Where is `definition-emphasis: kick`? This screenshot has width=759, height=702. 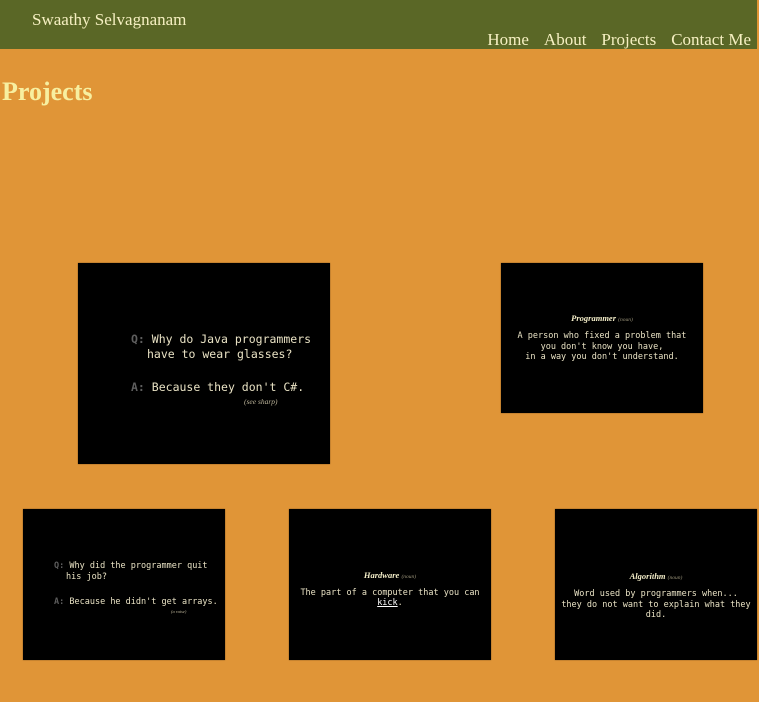
definition-emphasis: kick is located at coordinates (387, 603).